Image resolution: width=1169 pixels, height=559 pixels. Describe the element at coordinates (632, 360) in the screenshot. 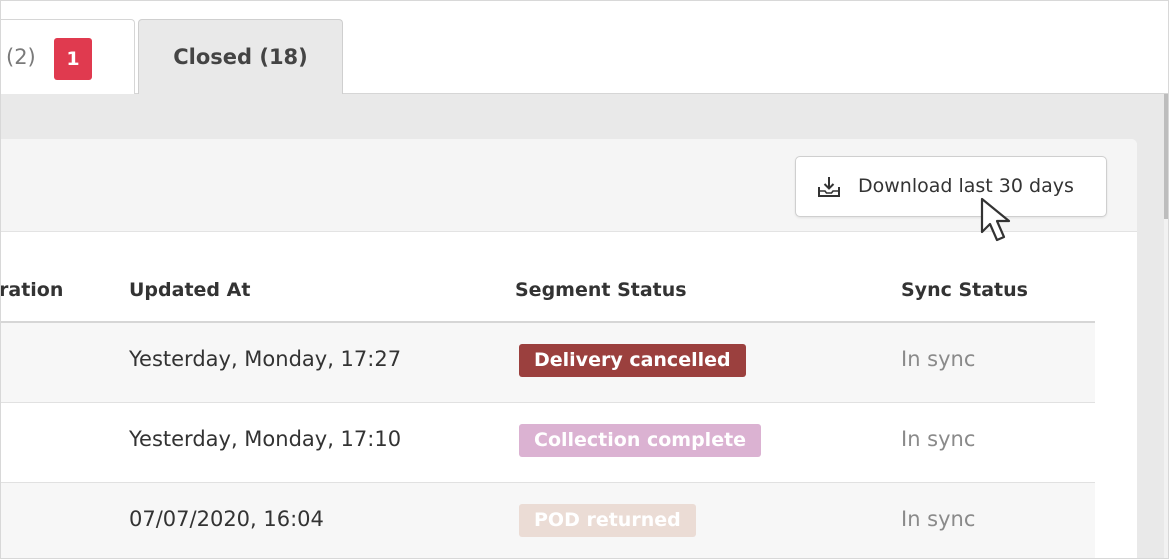

I see `segment-status-badge: Delivery cancelled` at that location.